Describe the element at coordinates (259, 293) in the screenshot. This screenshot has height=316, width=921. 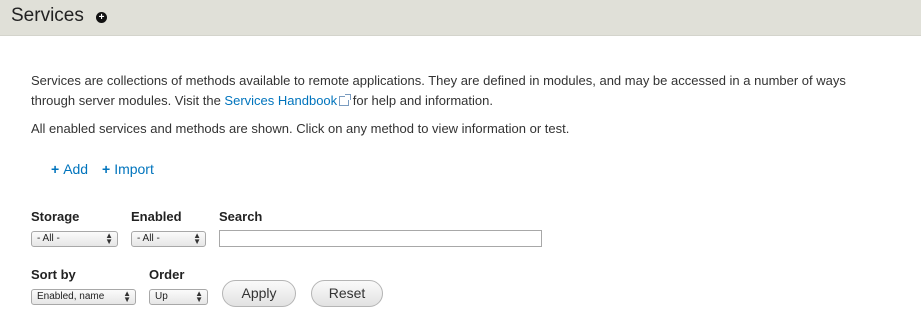
I see `apply-button: Apply` at that location.